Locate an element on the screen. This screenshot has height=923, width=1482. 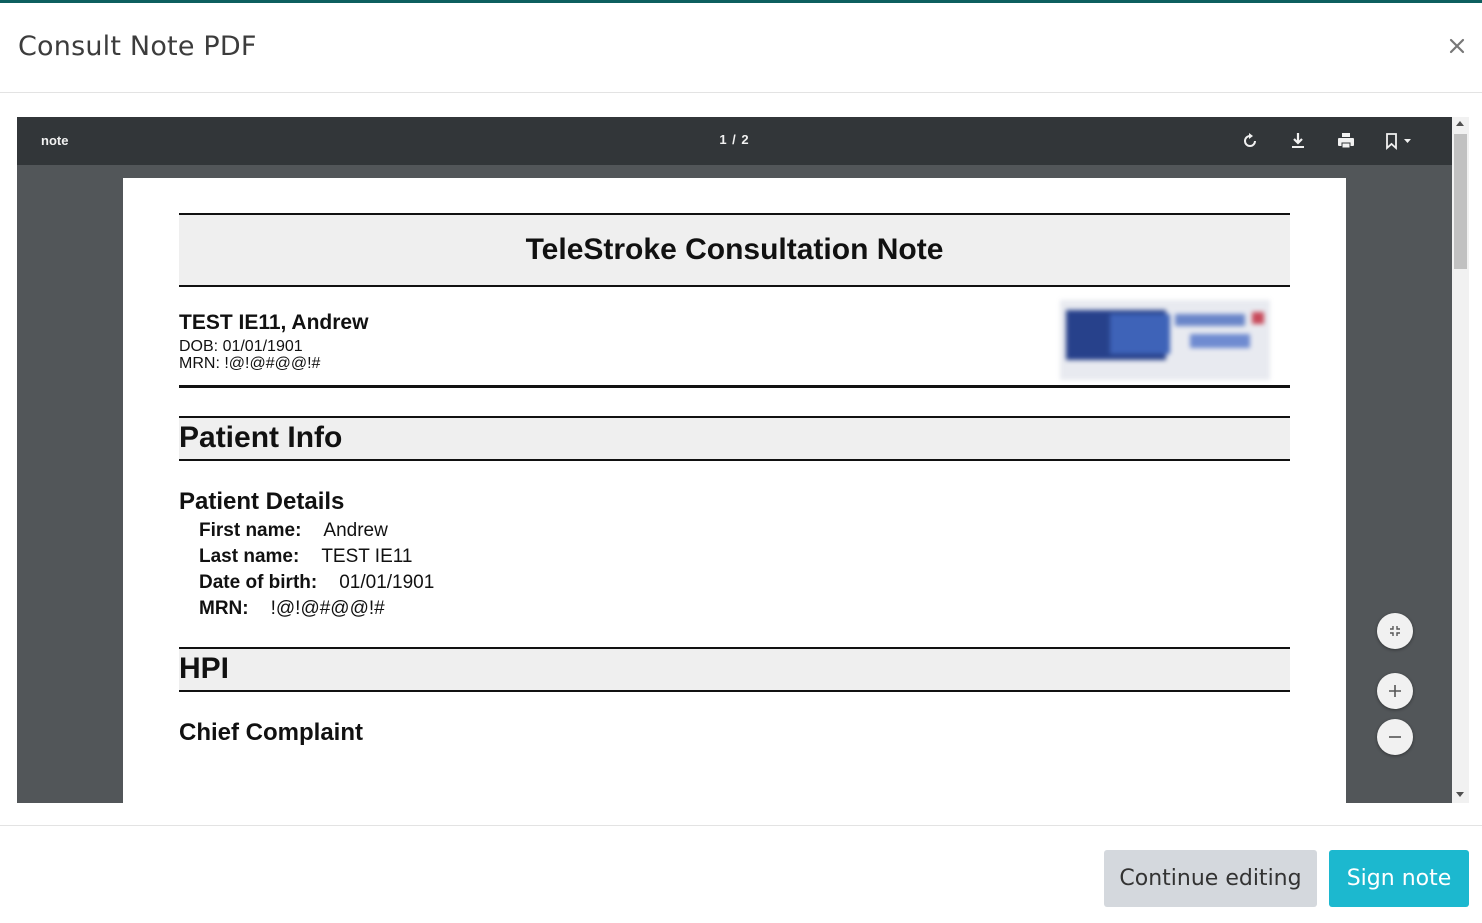
page-counter: 1 / 2 is located at coordinates (734, 139).